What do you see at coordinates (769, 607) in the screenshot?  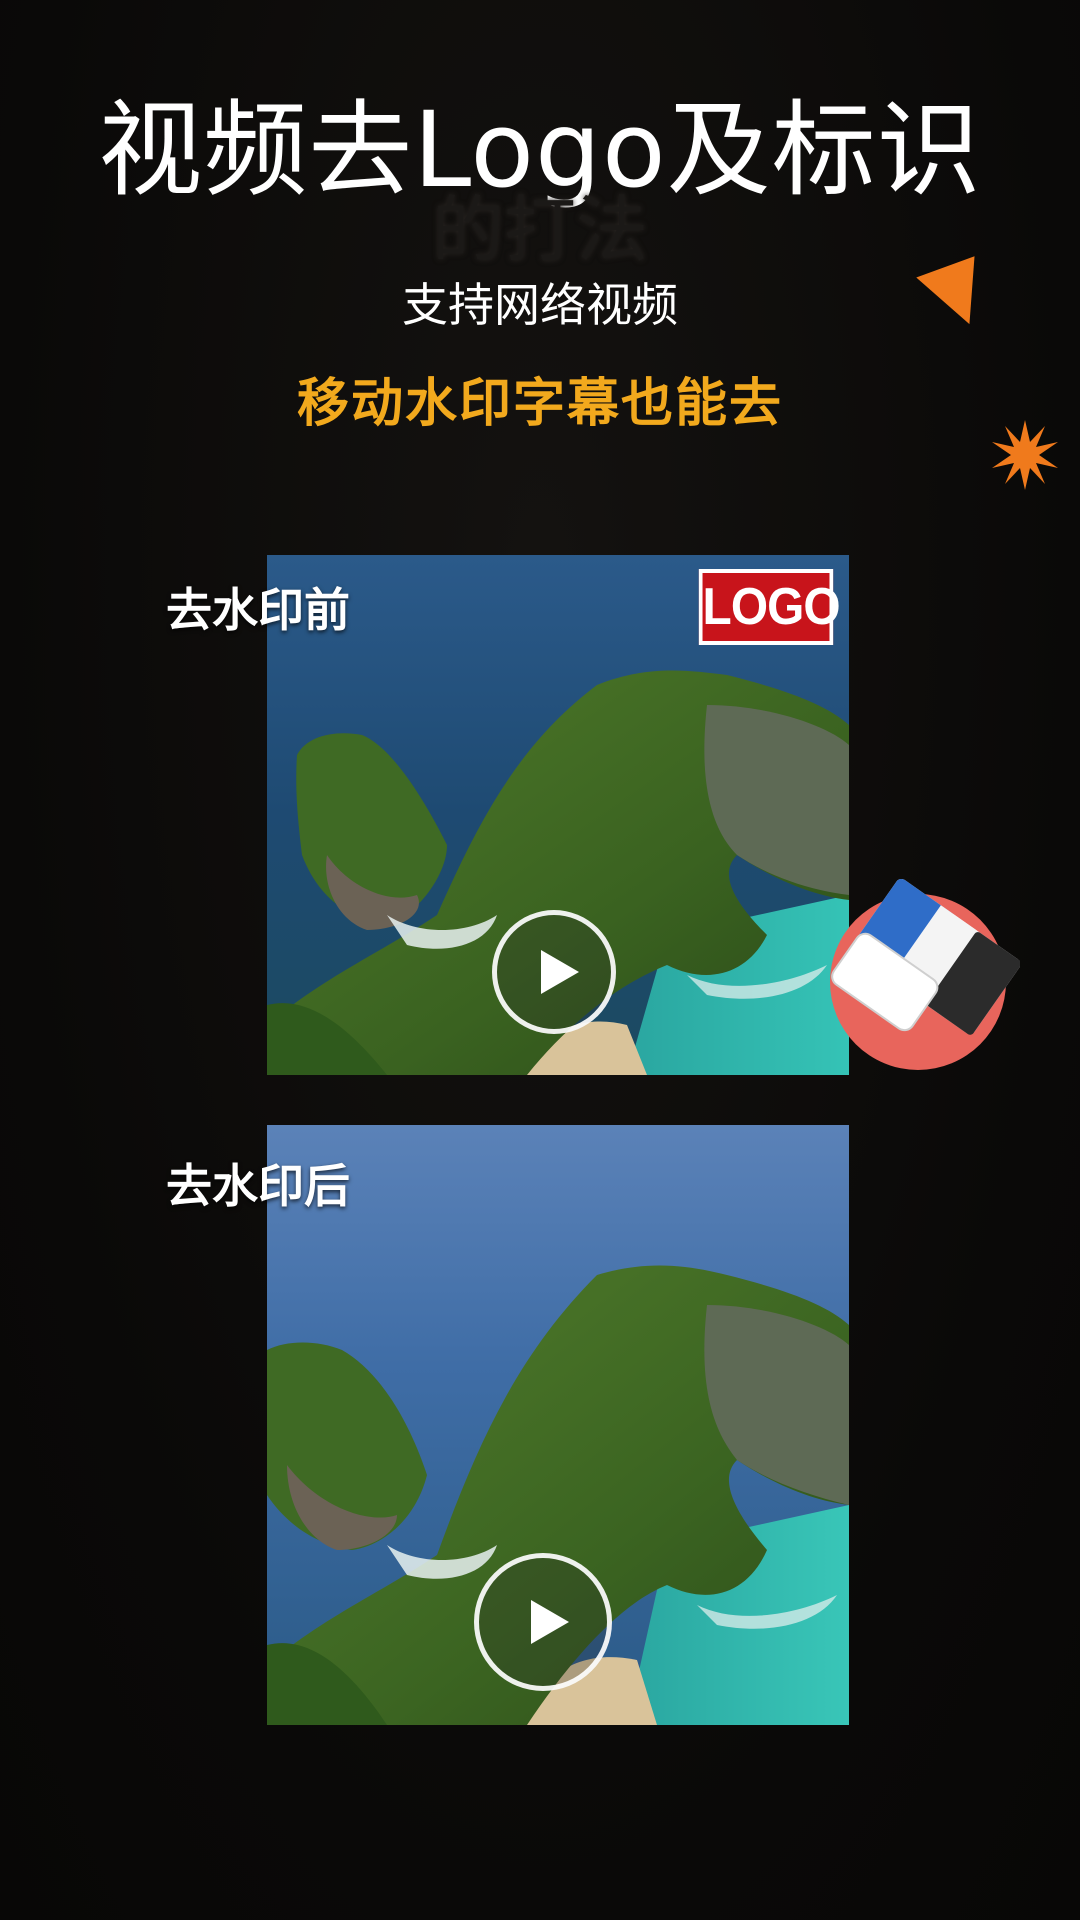 I see `logo-watermark: LOGO` at bounding box center [769, 607].